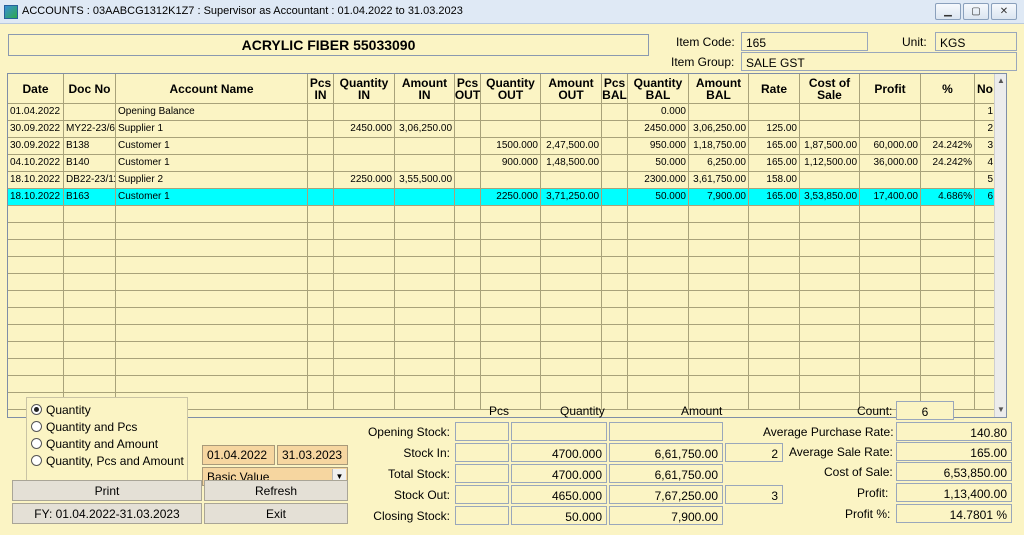 Image resolution: width=1024 pixels, height=535 pixels. I want to click on column-header: Amount OUT, so click(571, 89).